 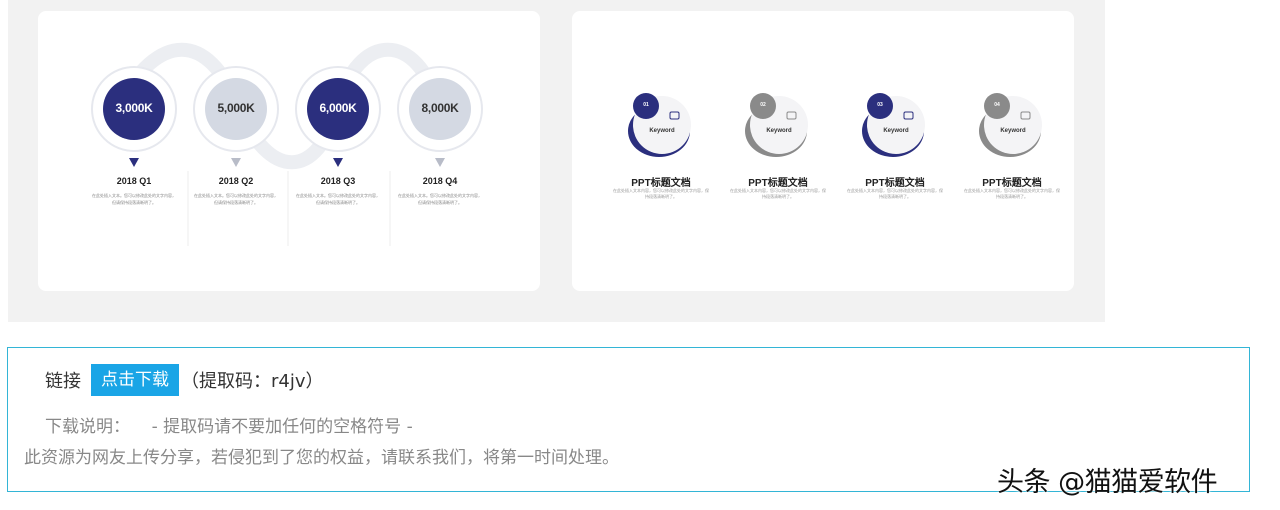 I want to click on download-button: 点击下载, so click(x=135, y=380).